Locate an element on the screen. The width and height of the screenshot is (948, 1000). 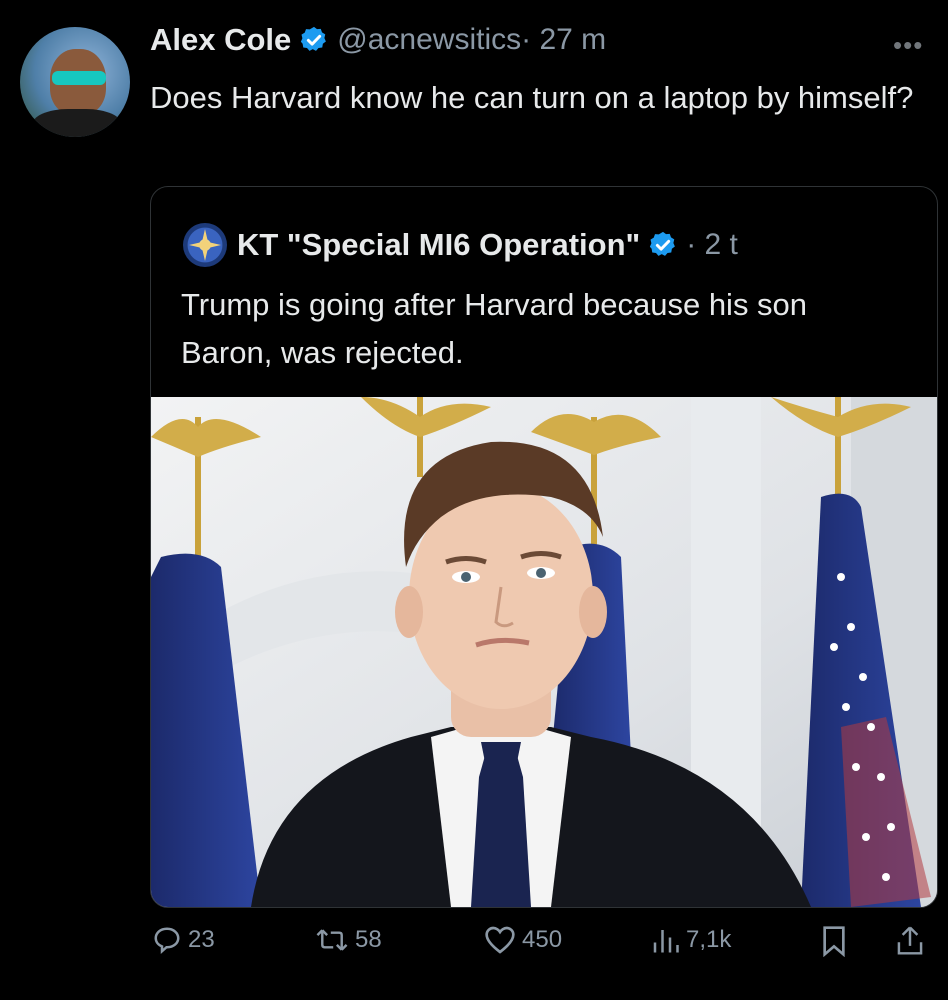
quoted-author-name: KT "Special MI6 Operation" is located at coordinates (438, 245).